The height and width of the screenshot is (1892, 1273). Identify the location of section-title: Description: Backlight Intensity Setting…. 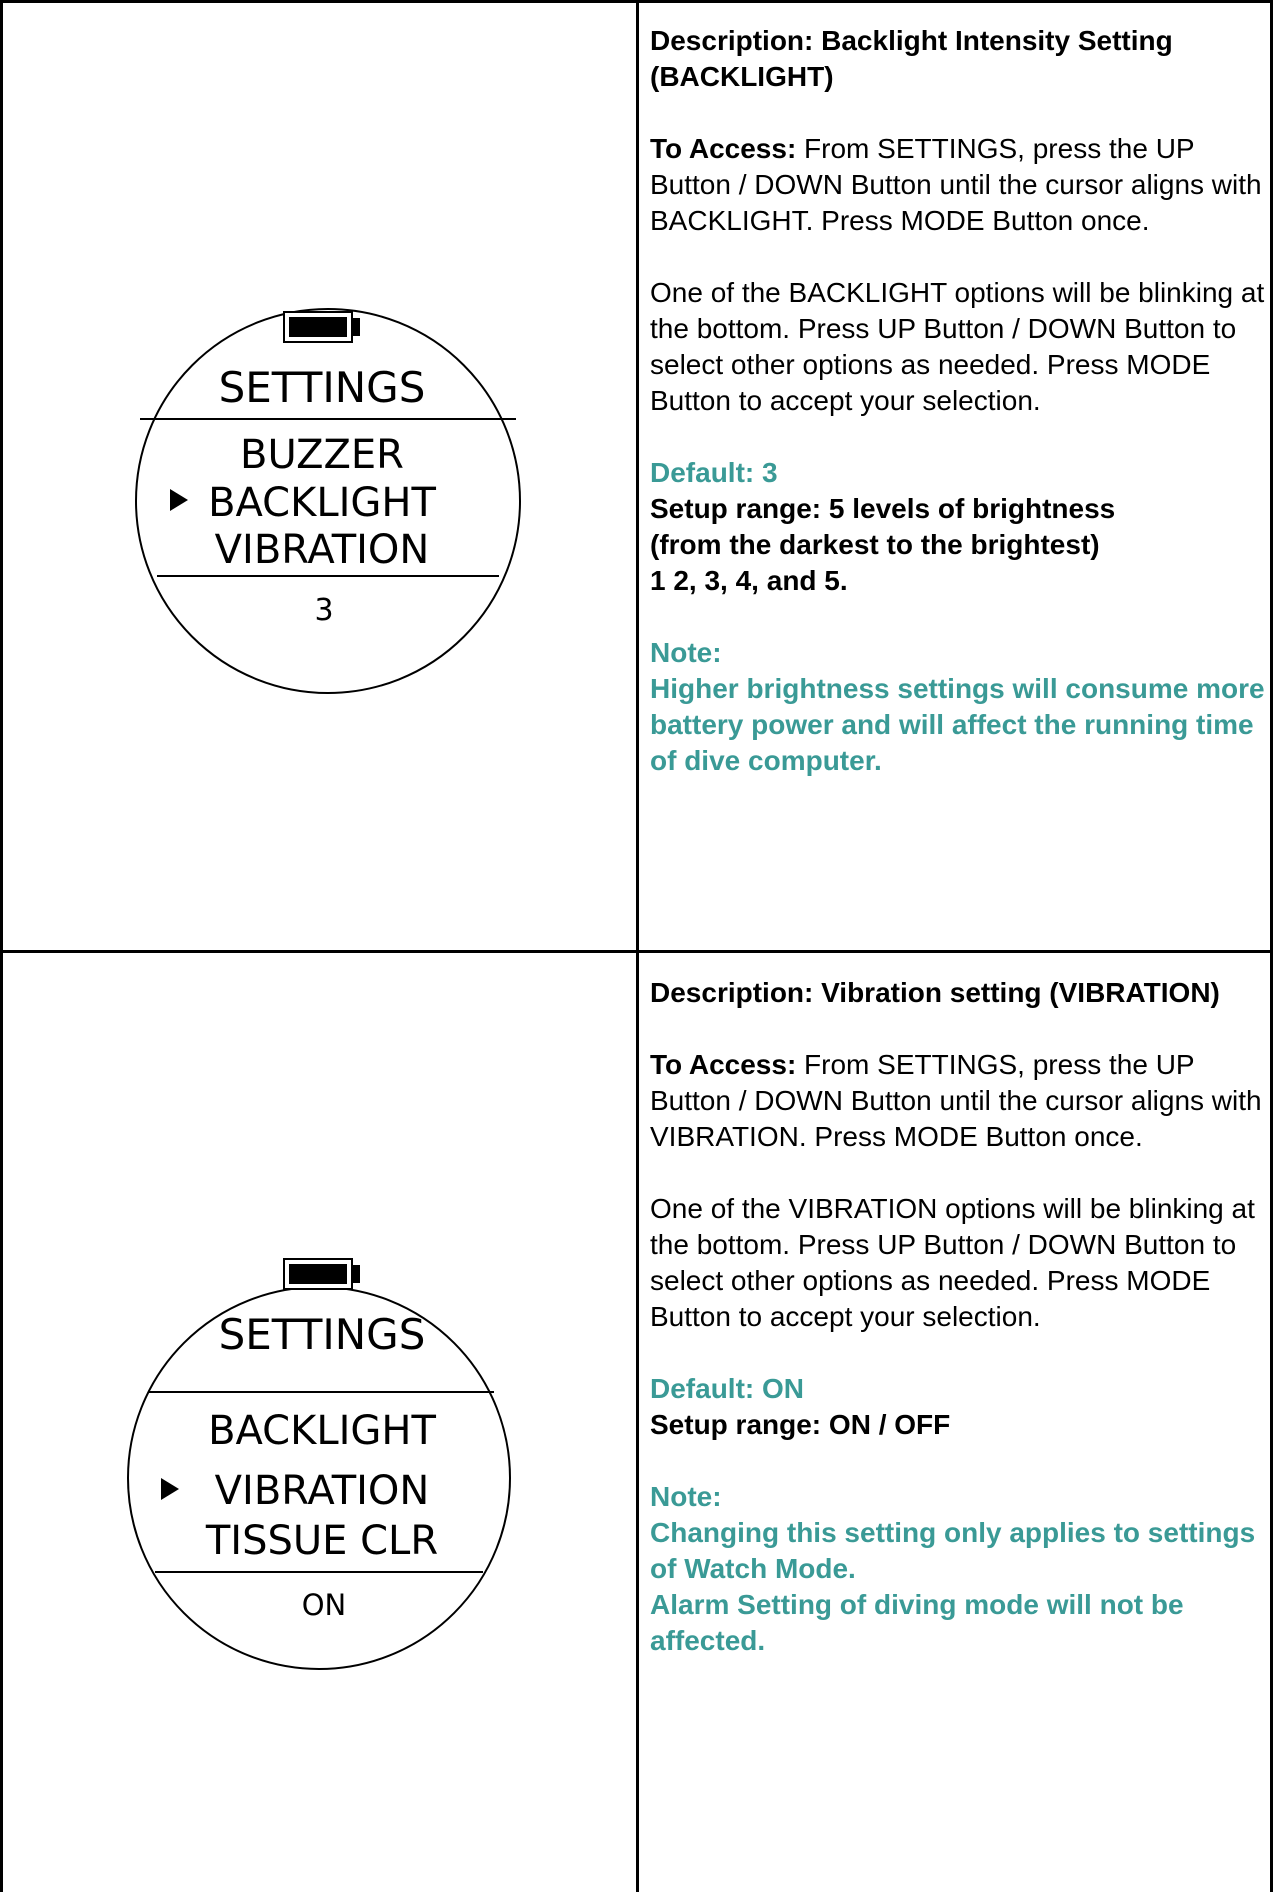
(911, 58).